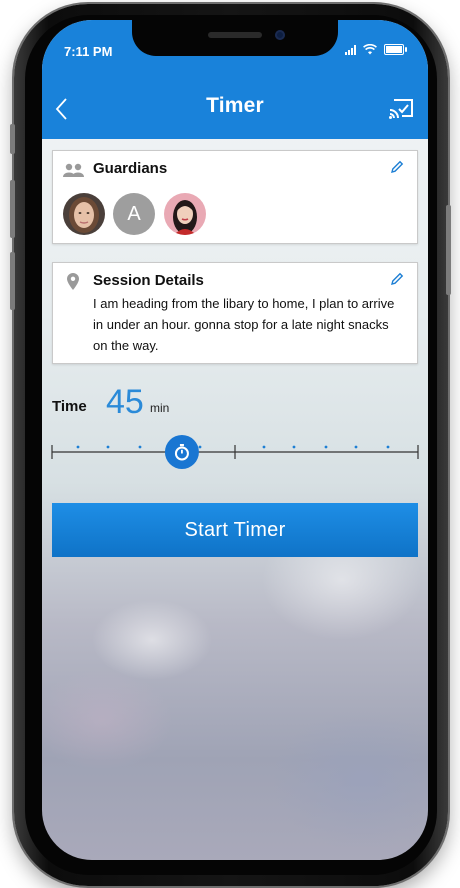 Image resolution: width=460 pixels, height=888 pixels. What do you see at coordinates (12, 209) in the screenshot?
I see `volume-up-button` at bounding box center [12, 209].